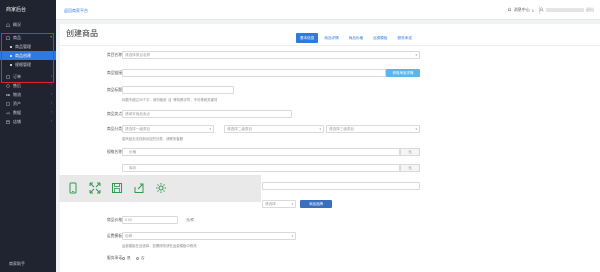  I want to click on title-input, so click(178, 90).